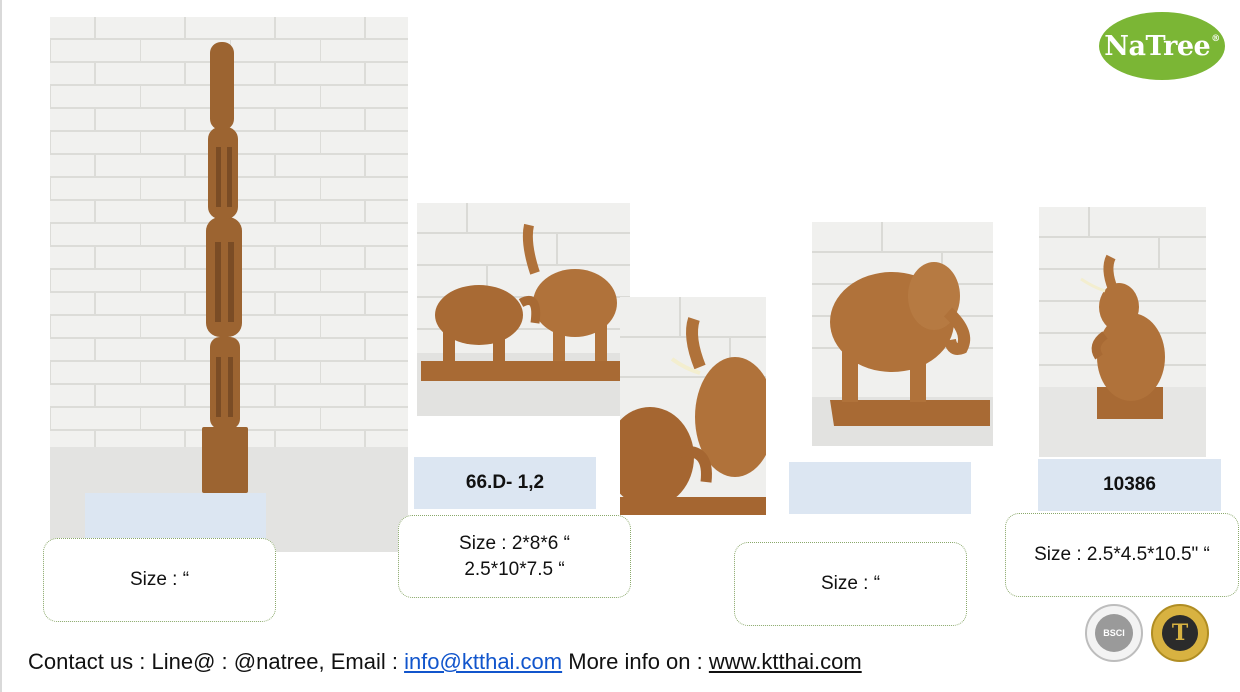 The height and width of the screenshot is (692, 1240). What do you see at coordinates (523, 309) in the screenshot?
I see `product-photo-two-elephants` at bounding box center [523, 309].